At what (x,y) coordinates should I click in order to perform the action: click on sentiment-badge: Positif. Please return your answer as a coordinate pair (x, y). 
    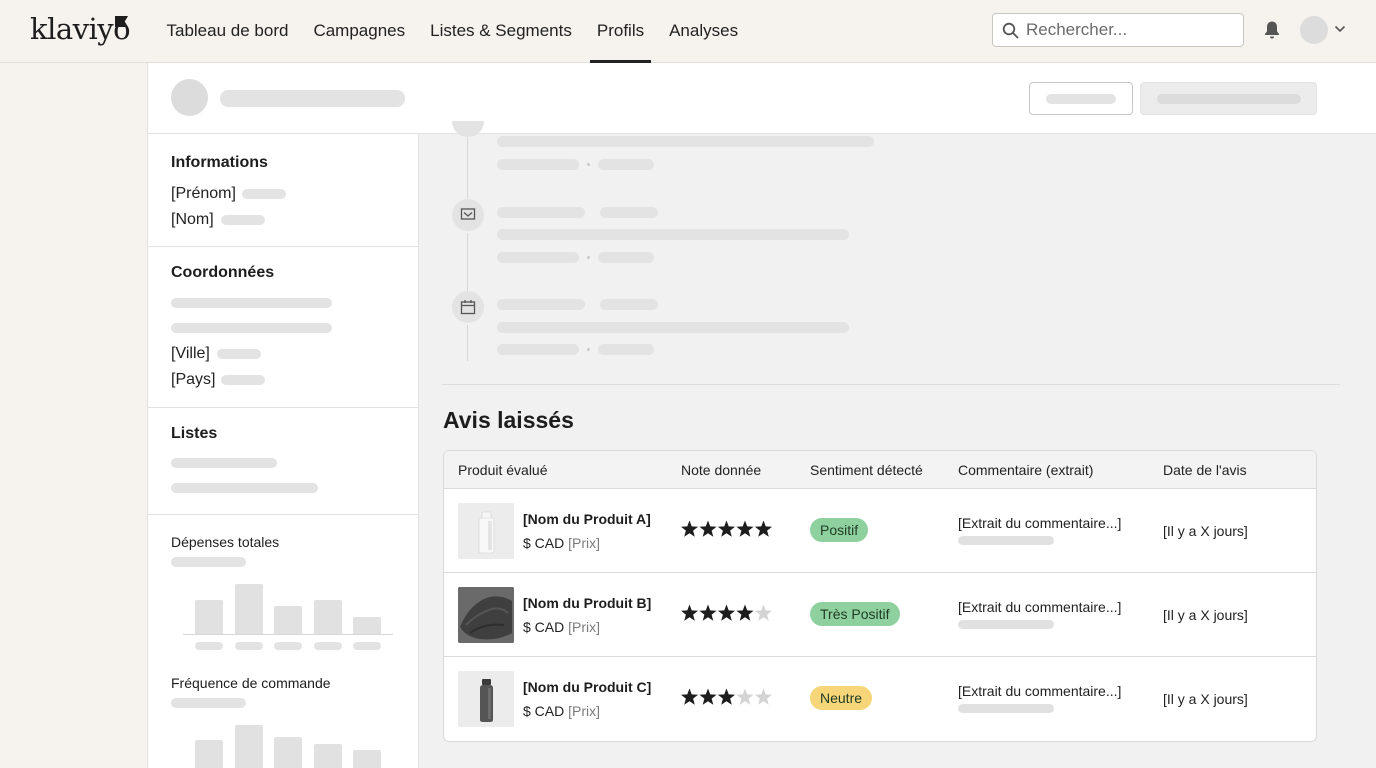
    Looking at the image, I should click on (839, 530).